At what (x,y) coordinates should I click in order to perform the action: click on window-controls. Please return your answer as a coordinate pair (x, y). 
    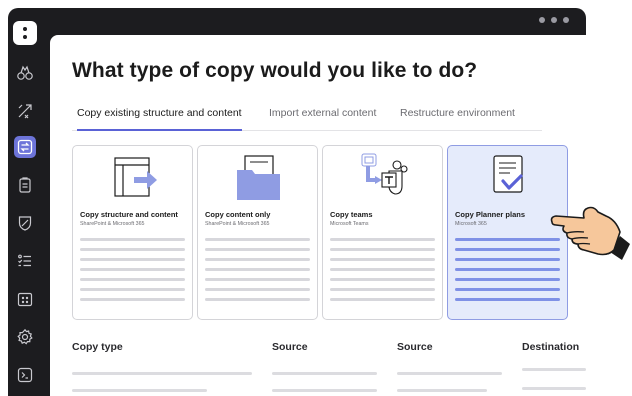
    Looking at the image, I should click on (554, 20).